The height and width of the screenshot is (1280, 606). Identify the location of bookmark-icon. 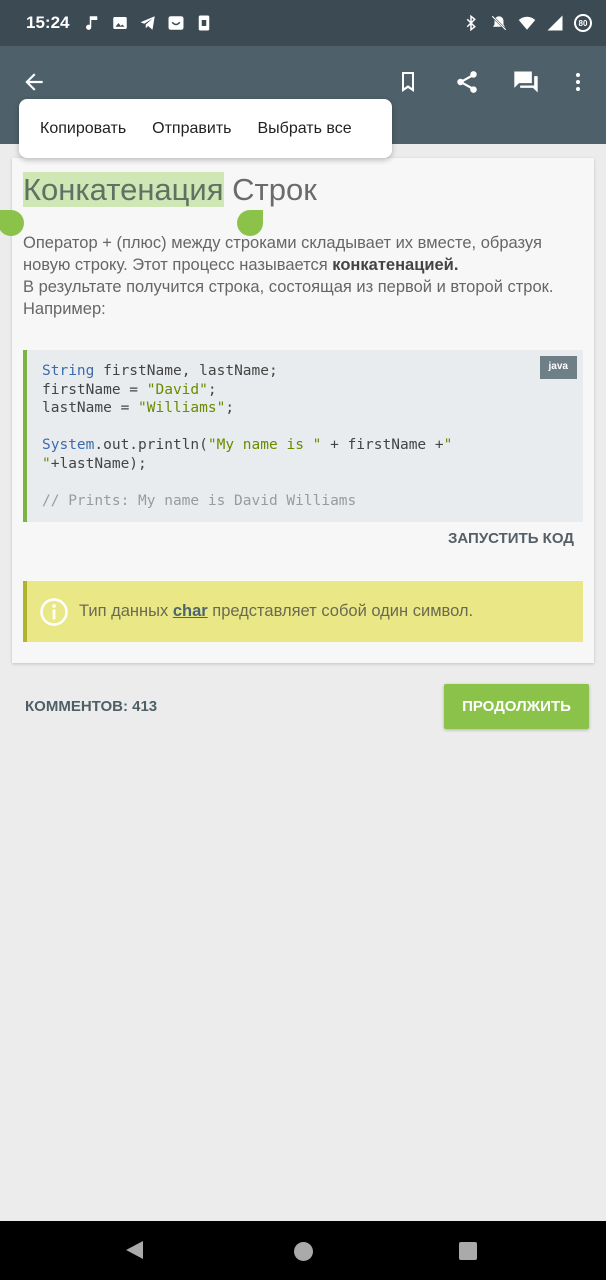
(408, 82).